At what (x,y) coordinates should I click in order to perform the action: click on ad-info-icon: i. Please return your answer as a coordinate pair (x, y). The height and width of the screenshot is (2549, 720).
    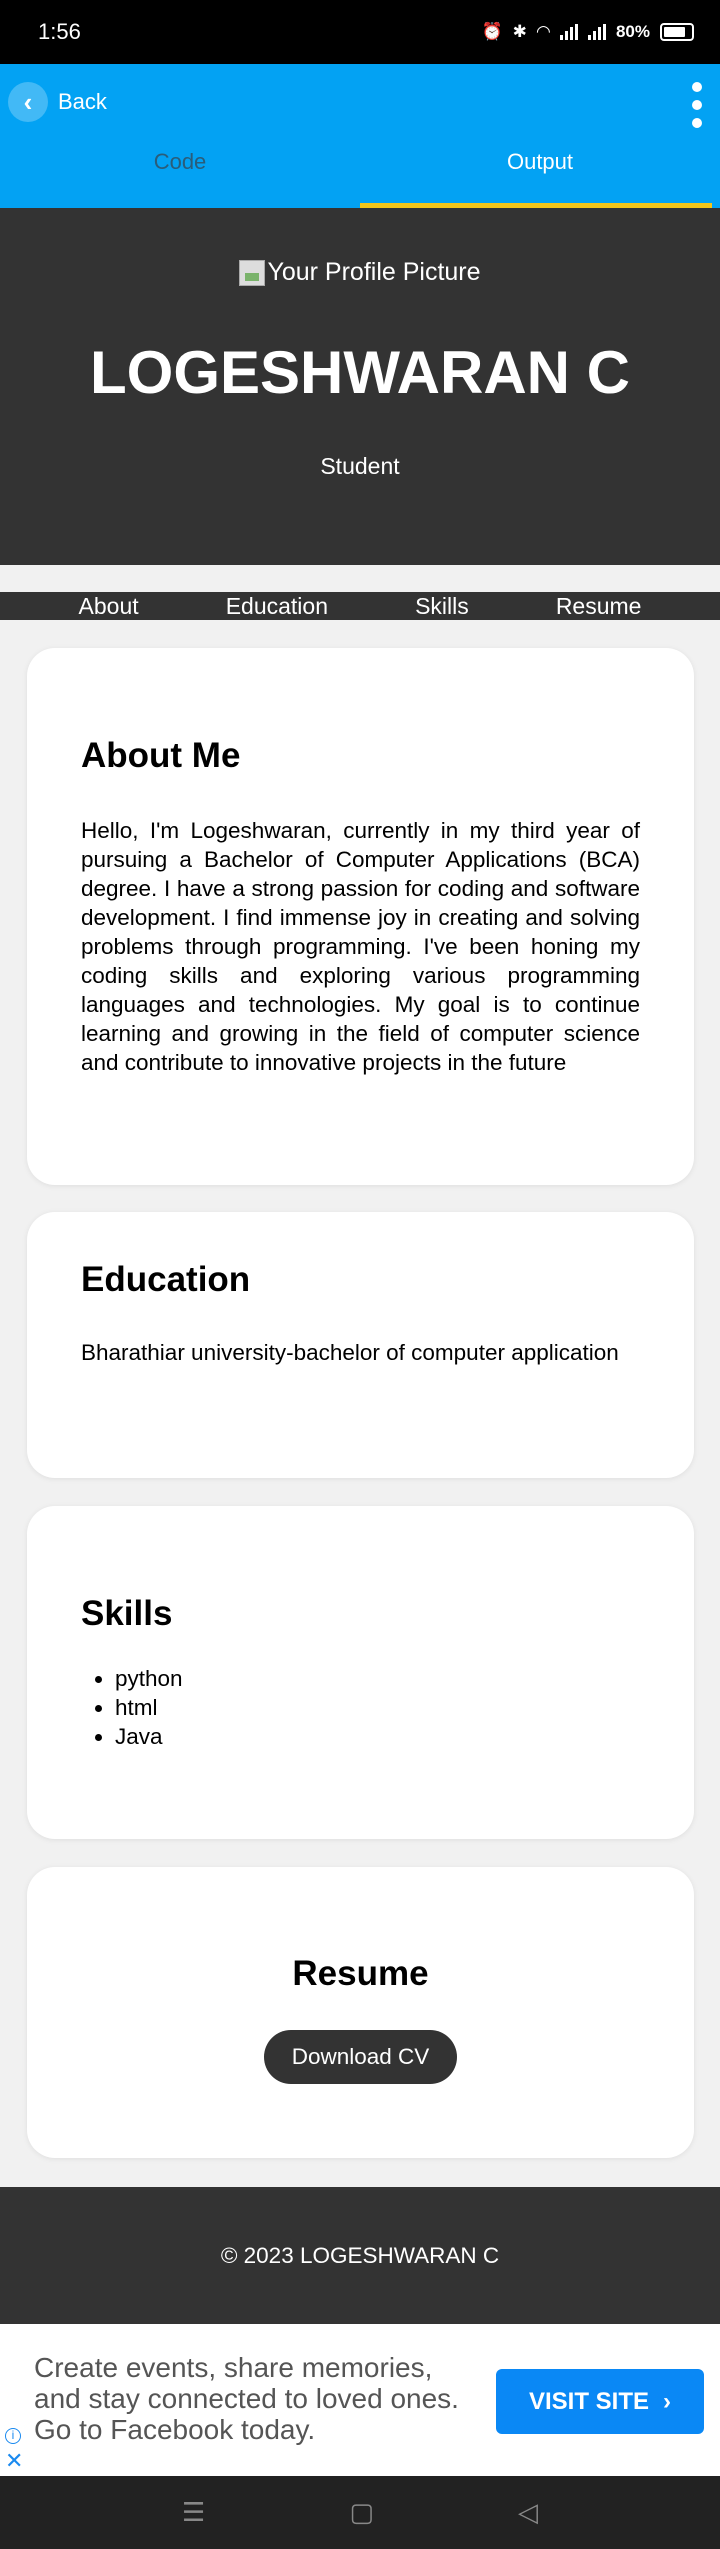
    Looking at the image, I should click on (13, 2436).